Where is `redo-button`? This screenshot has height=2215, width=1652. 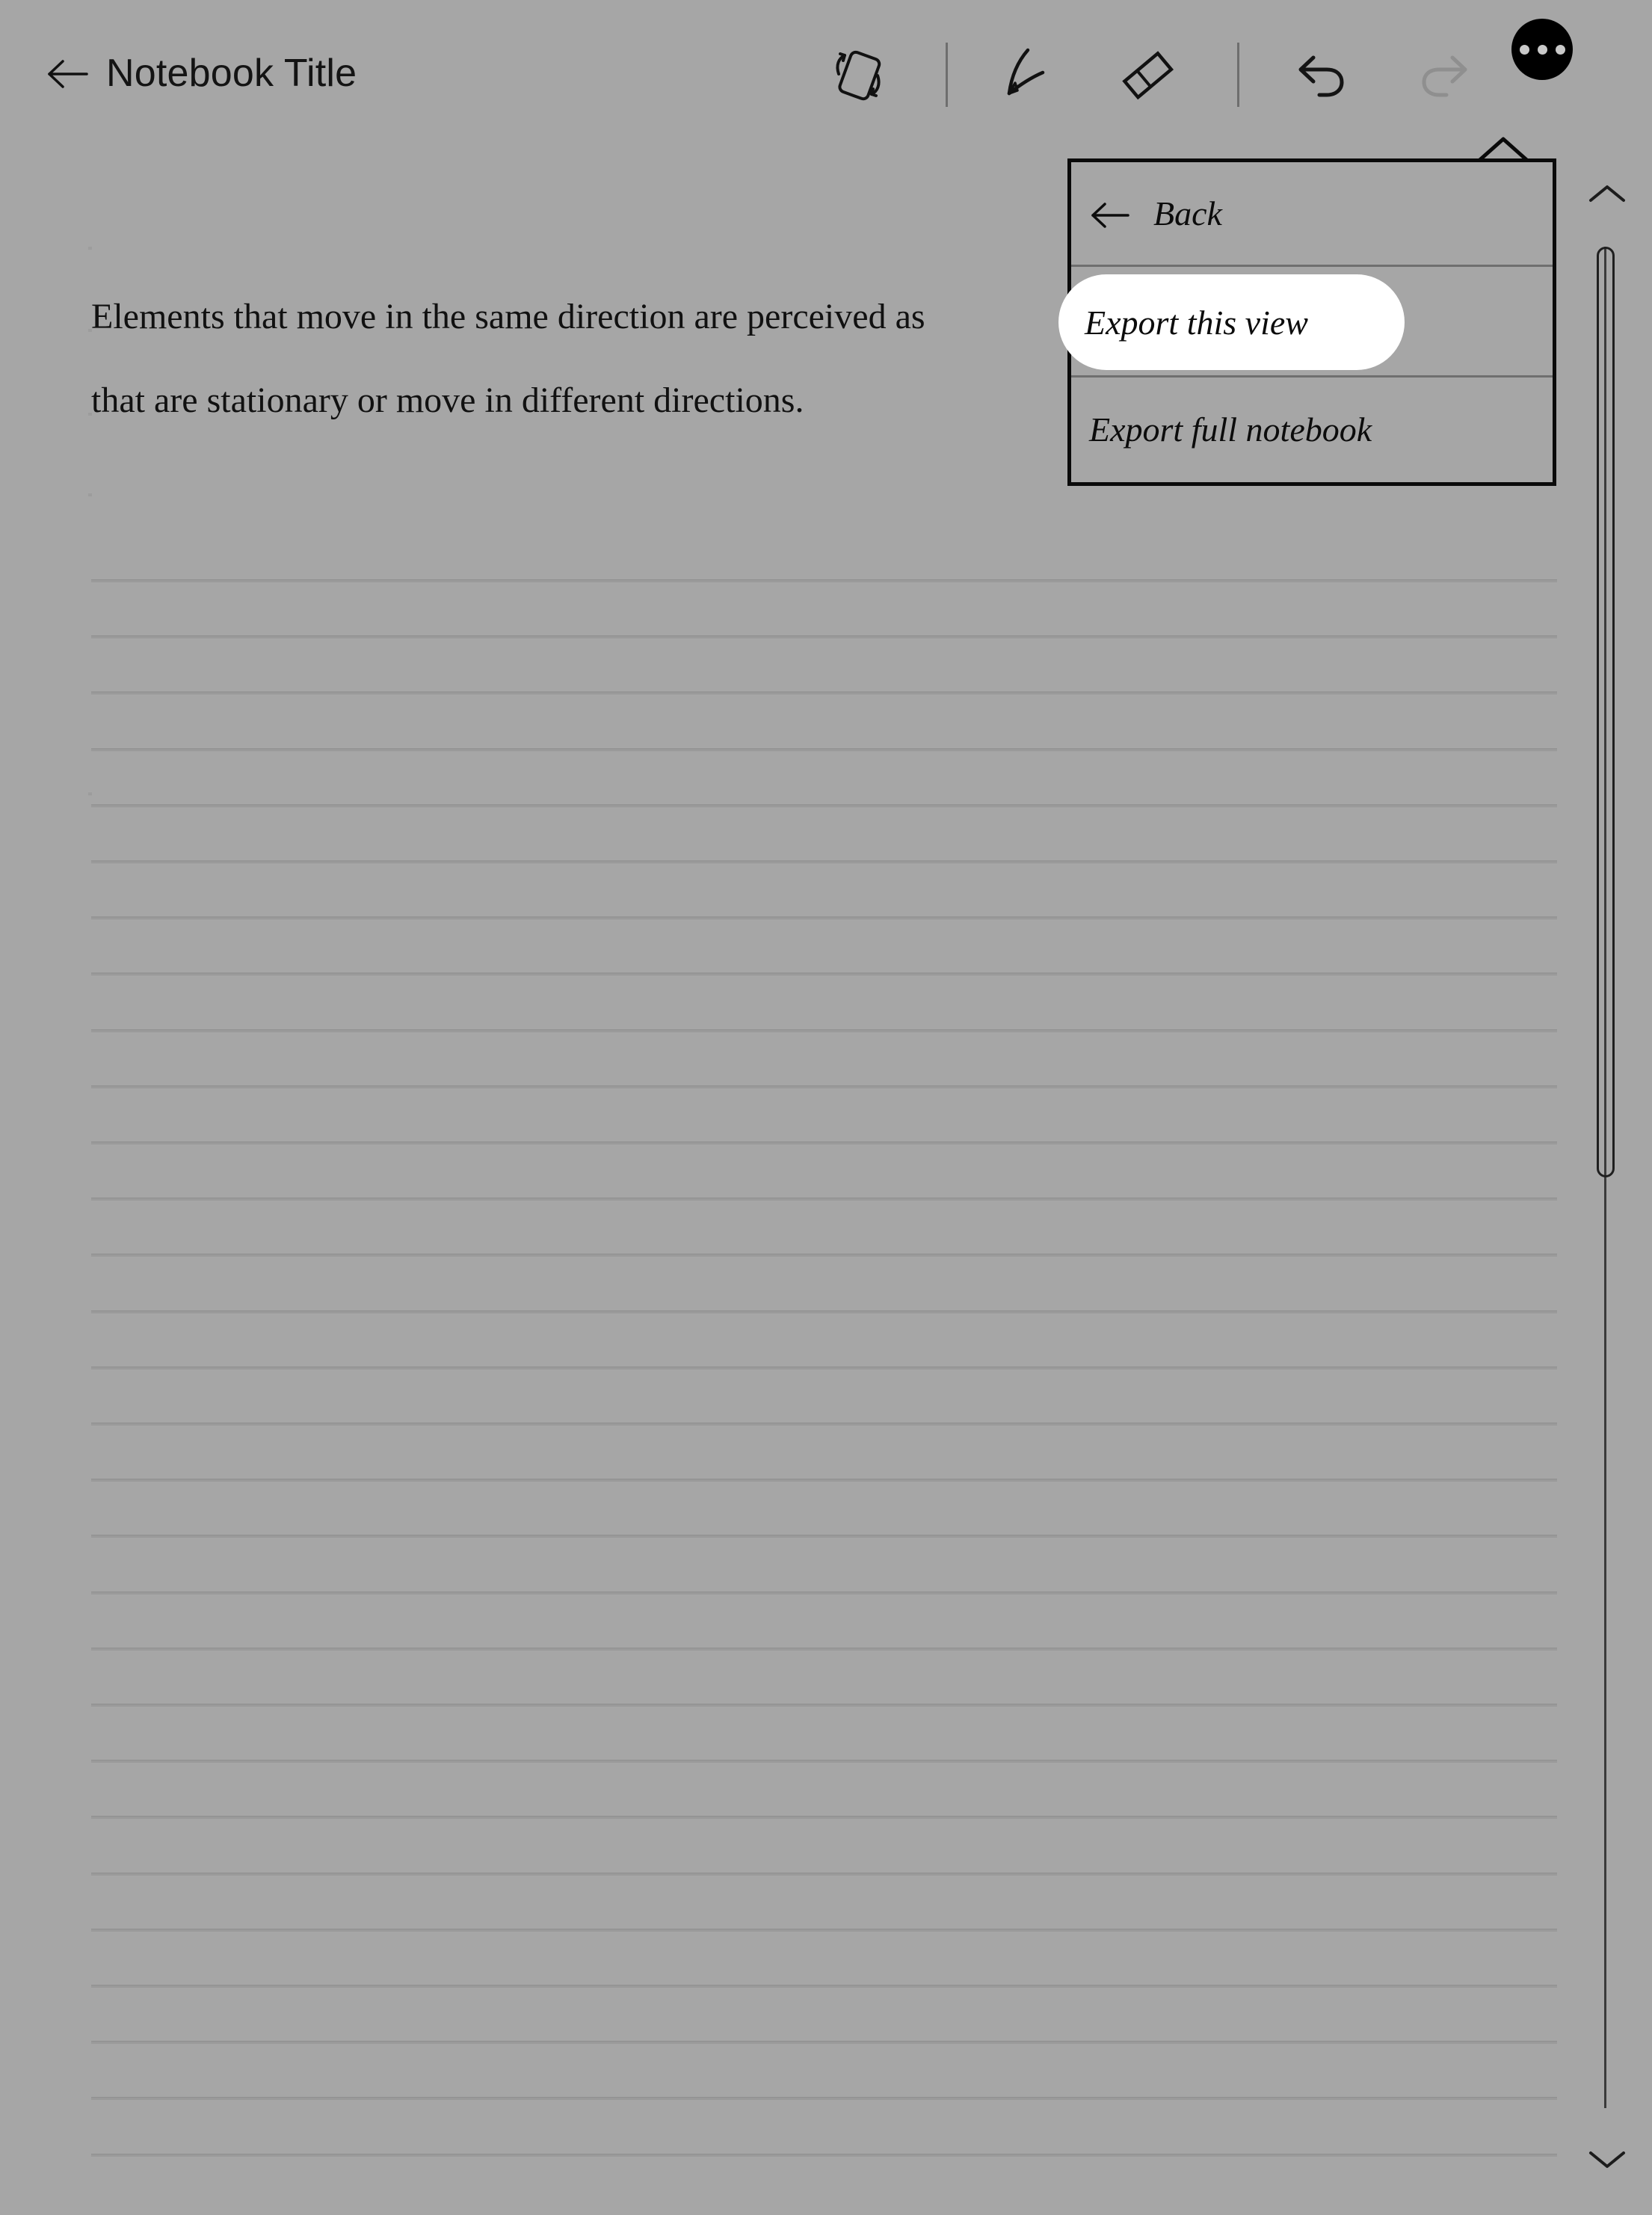 redo-button is located at coordinates (1443, 75).